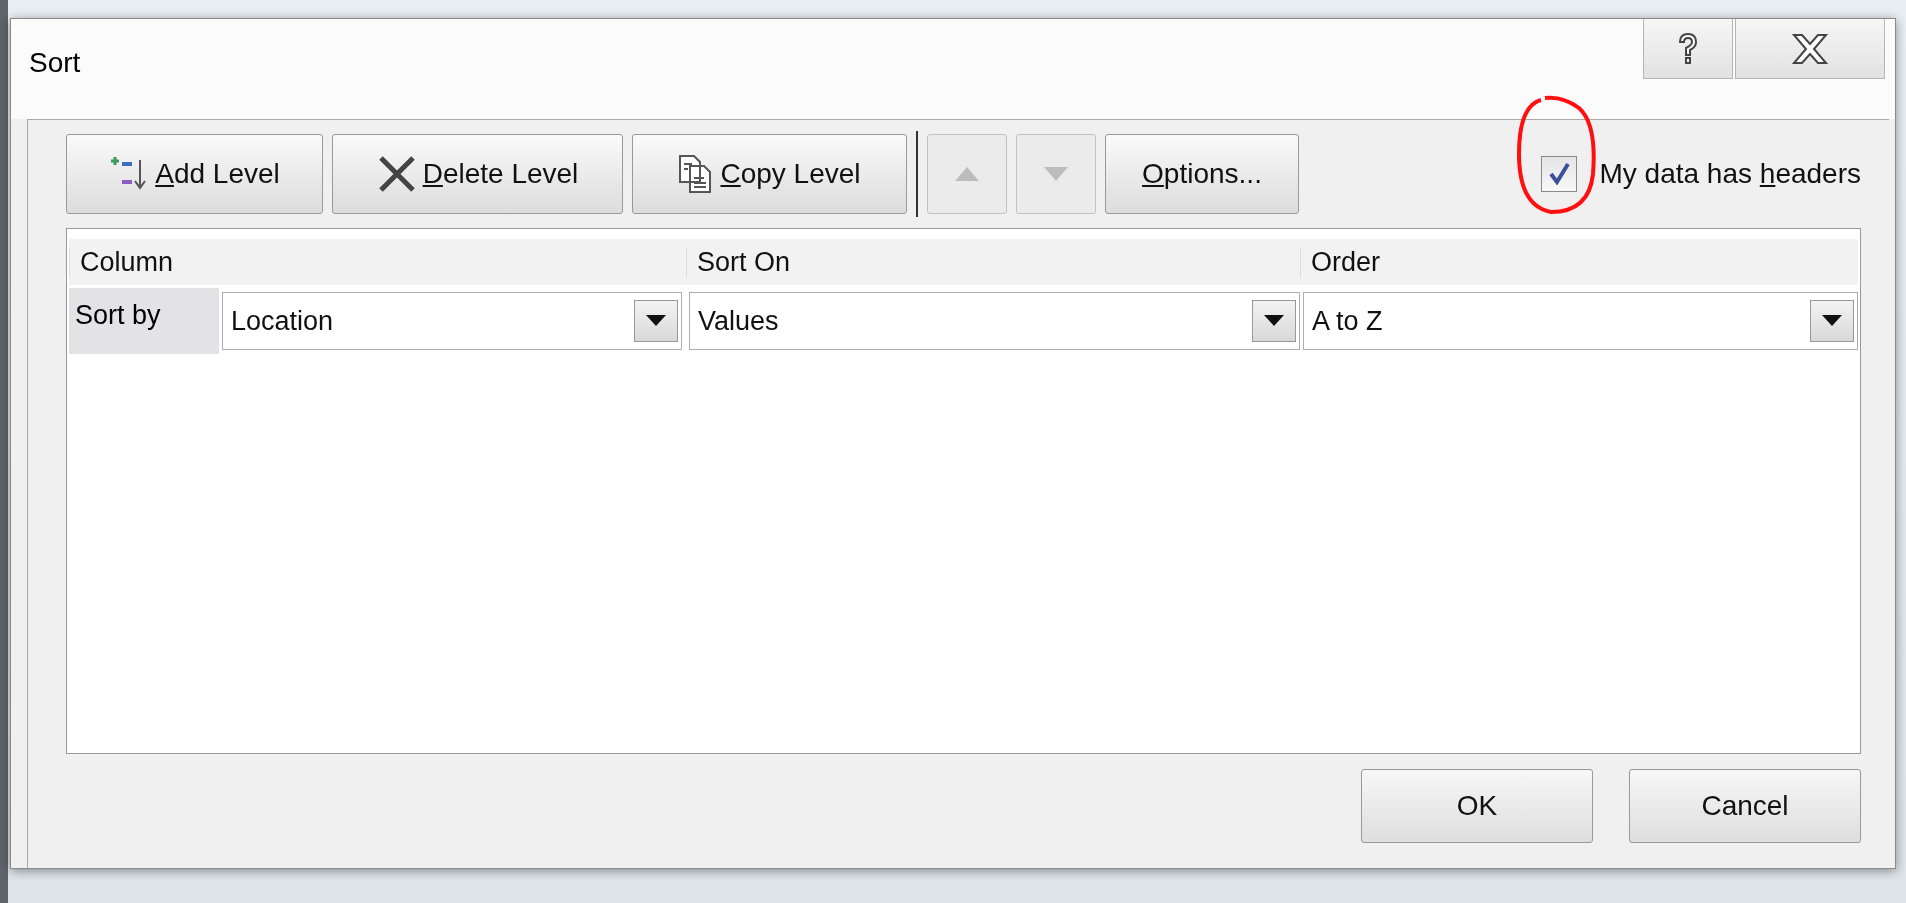 This screenshot has width=1906, height=903. Describe the element at coordinates (1579, 262) in the screenshot. I see `column-header: Order` at that location.